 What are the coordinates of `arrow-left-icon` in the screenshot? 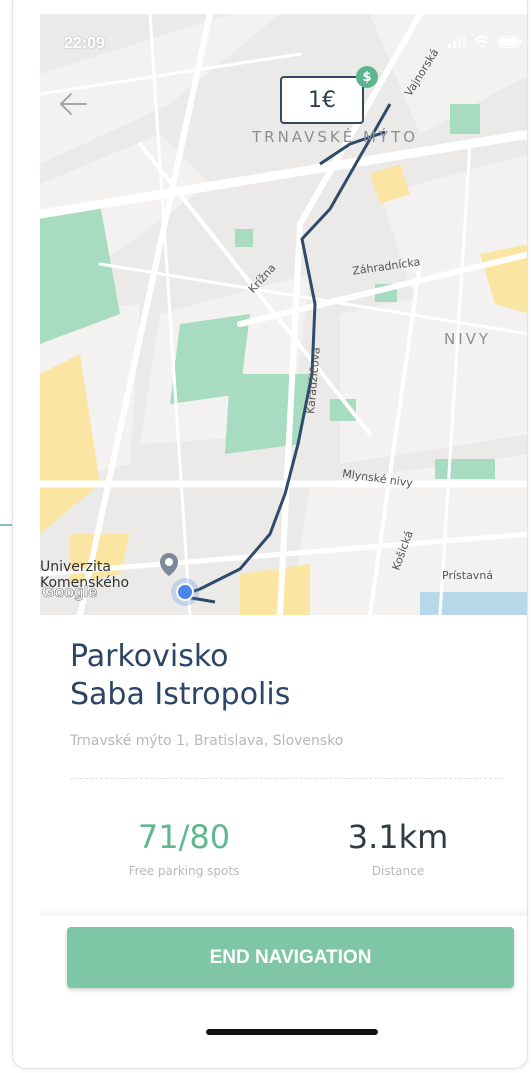 It's located at (73, 104).